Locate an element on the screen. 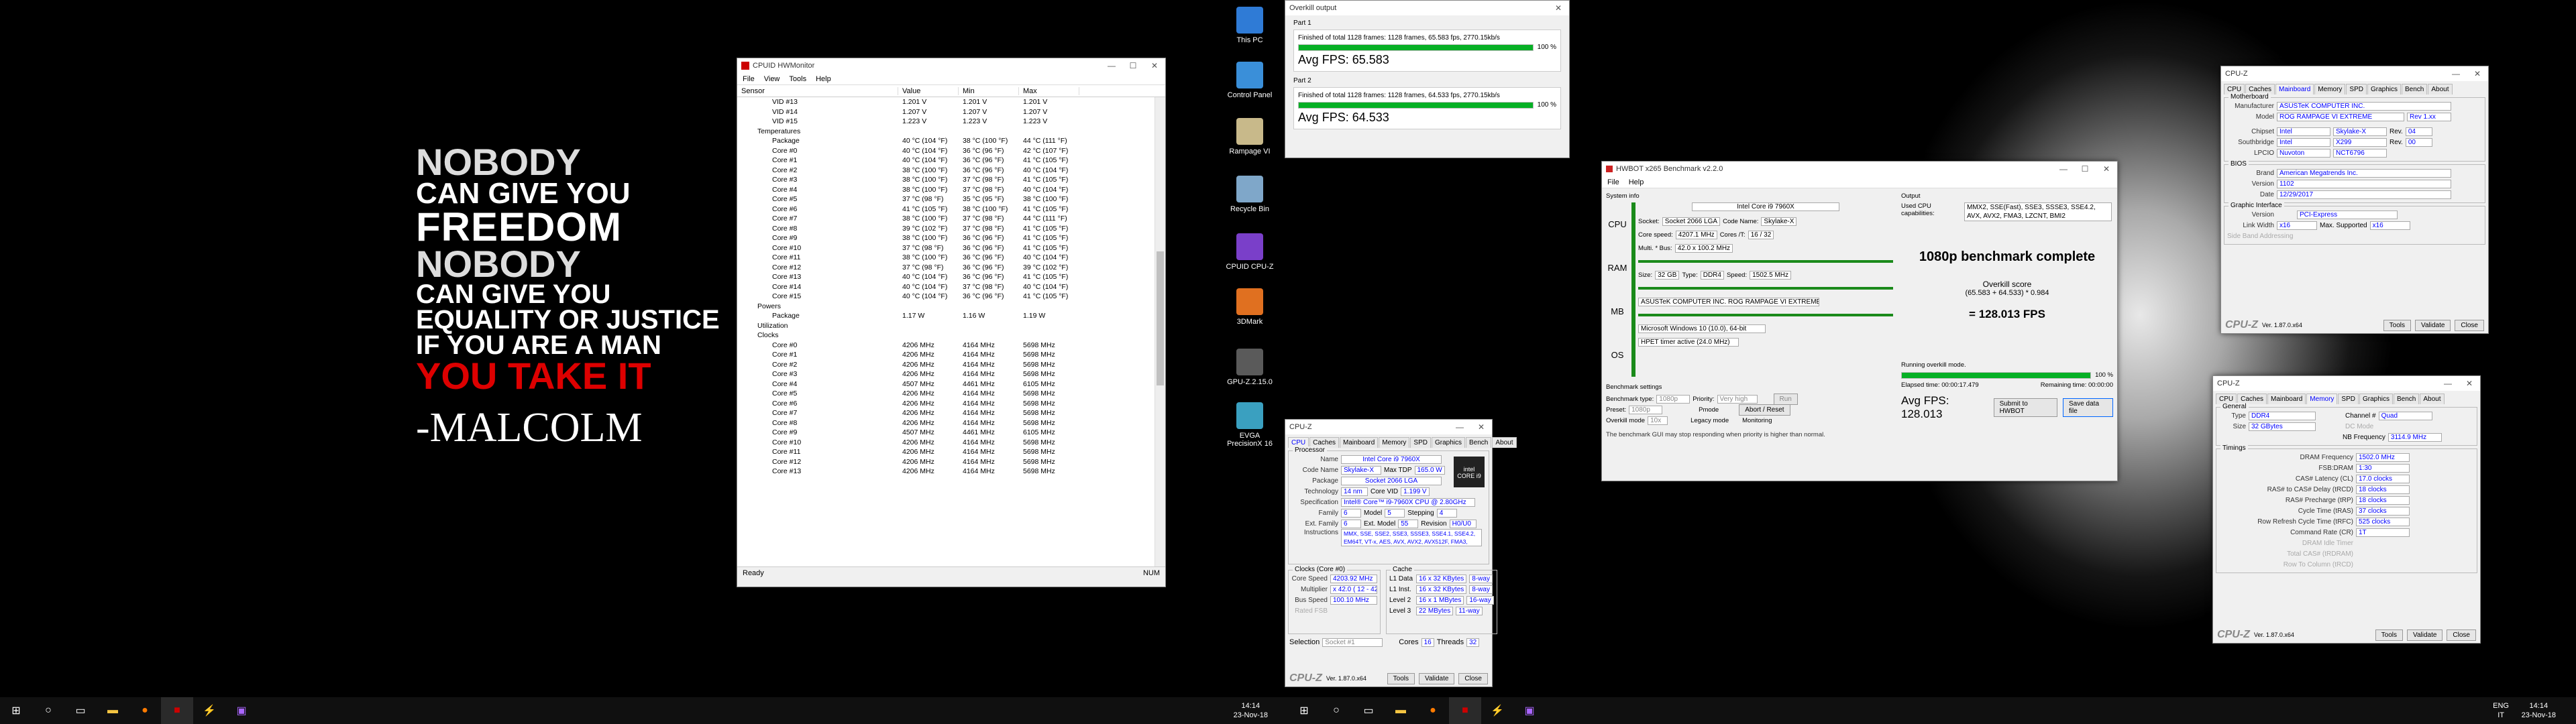  sensor-row: VID #14 1.207 V 1.207 V 1.207 V is located at coordinates (951, 112).